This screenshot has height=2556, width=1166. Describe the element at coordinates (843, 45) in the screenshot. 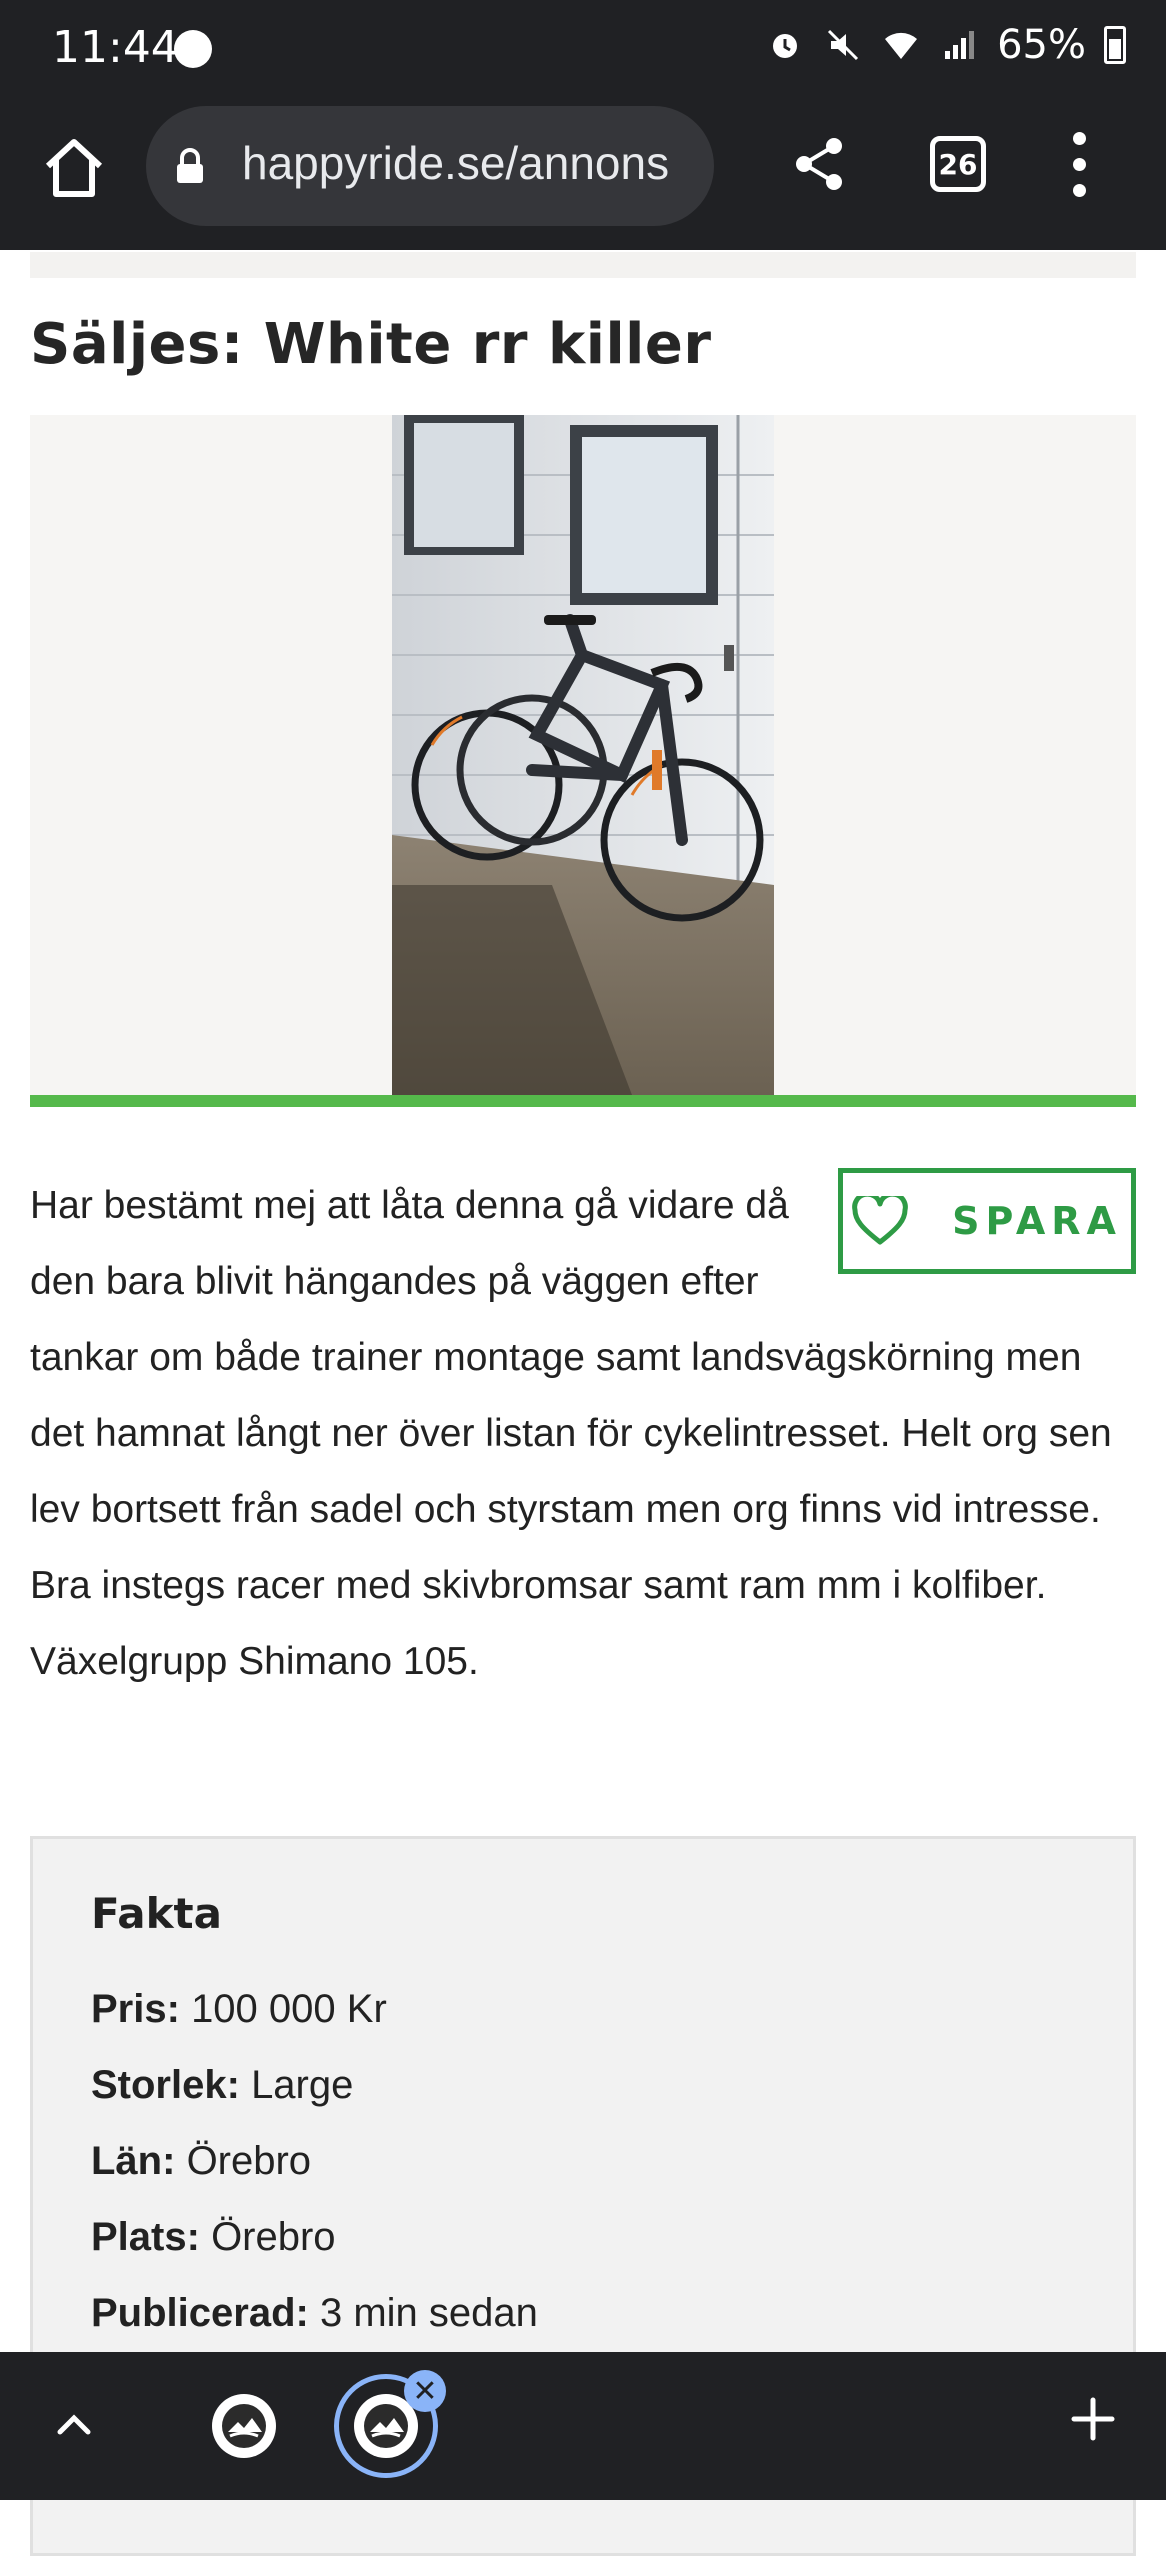

I see `mute-icon` at that location.